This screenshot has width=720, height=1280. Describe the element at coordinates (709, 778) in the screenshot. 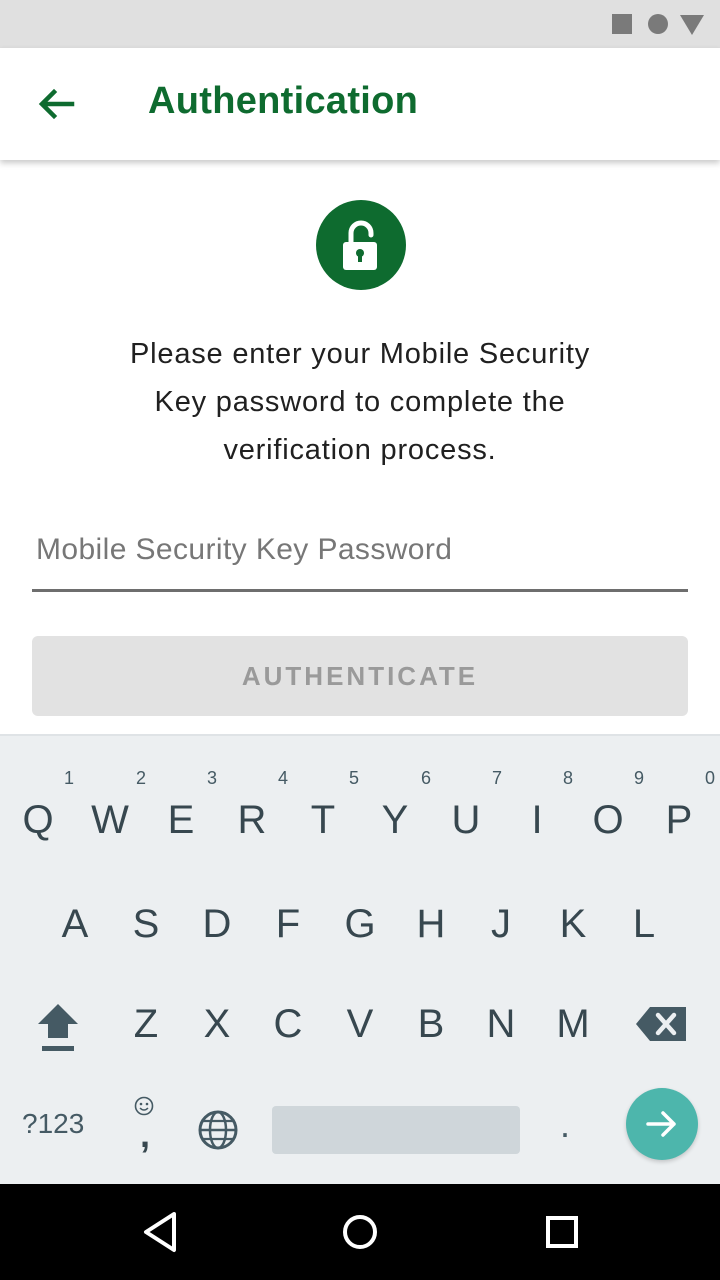

I see `key-number-hint: 0` at that location.